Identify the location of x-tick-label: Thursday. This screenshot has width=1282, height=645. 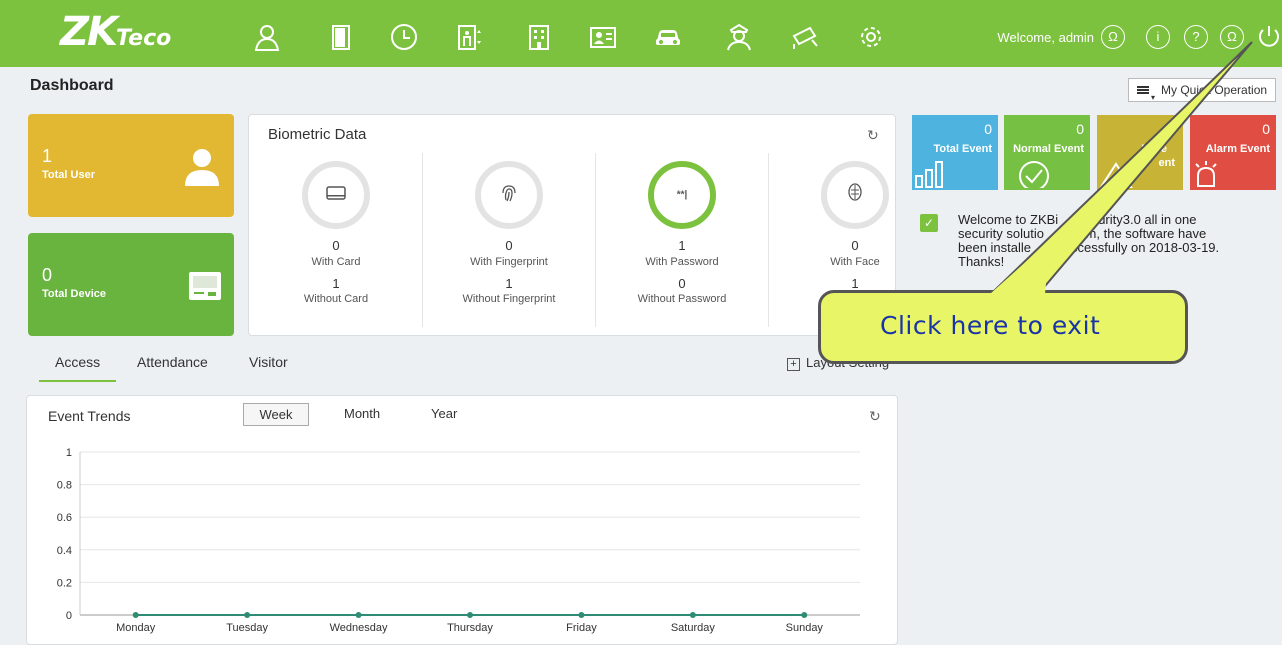
(470, 628).